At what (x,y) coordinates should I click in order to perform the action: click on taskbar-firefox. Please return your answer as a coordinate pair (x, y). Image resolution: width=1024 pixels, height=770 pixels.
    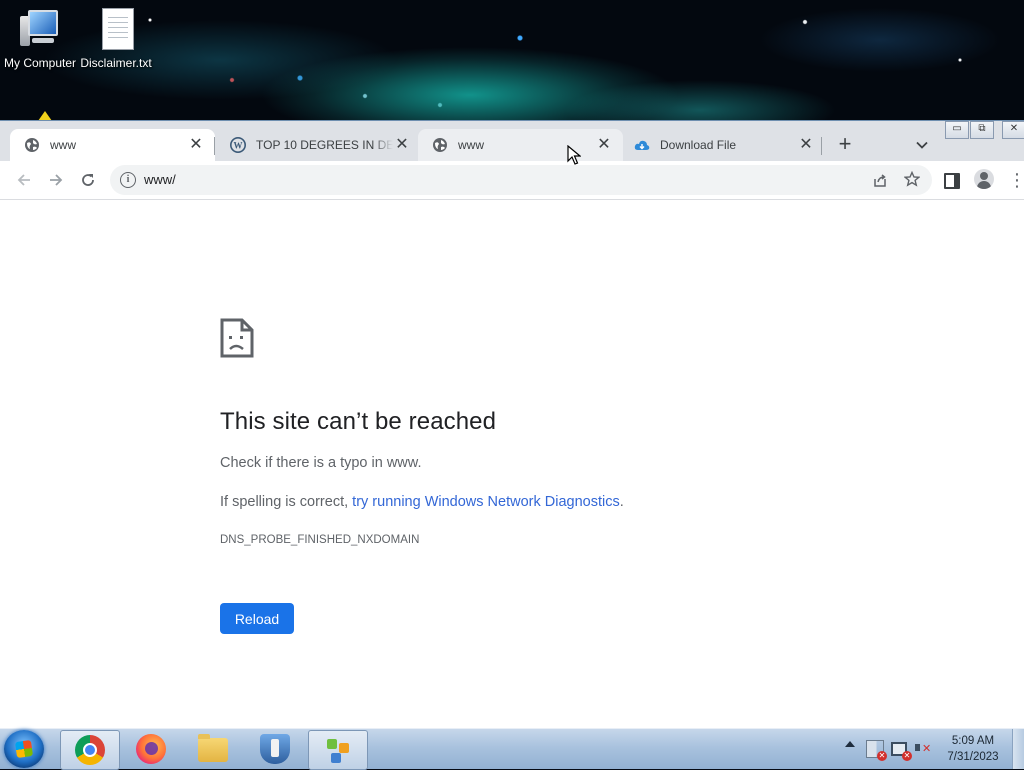
    Looking at the image, I should click on (151, 749).